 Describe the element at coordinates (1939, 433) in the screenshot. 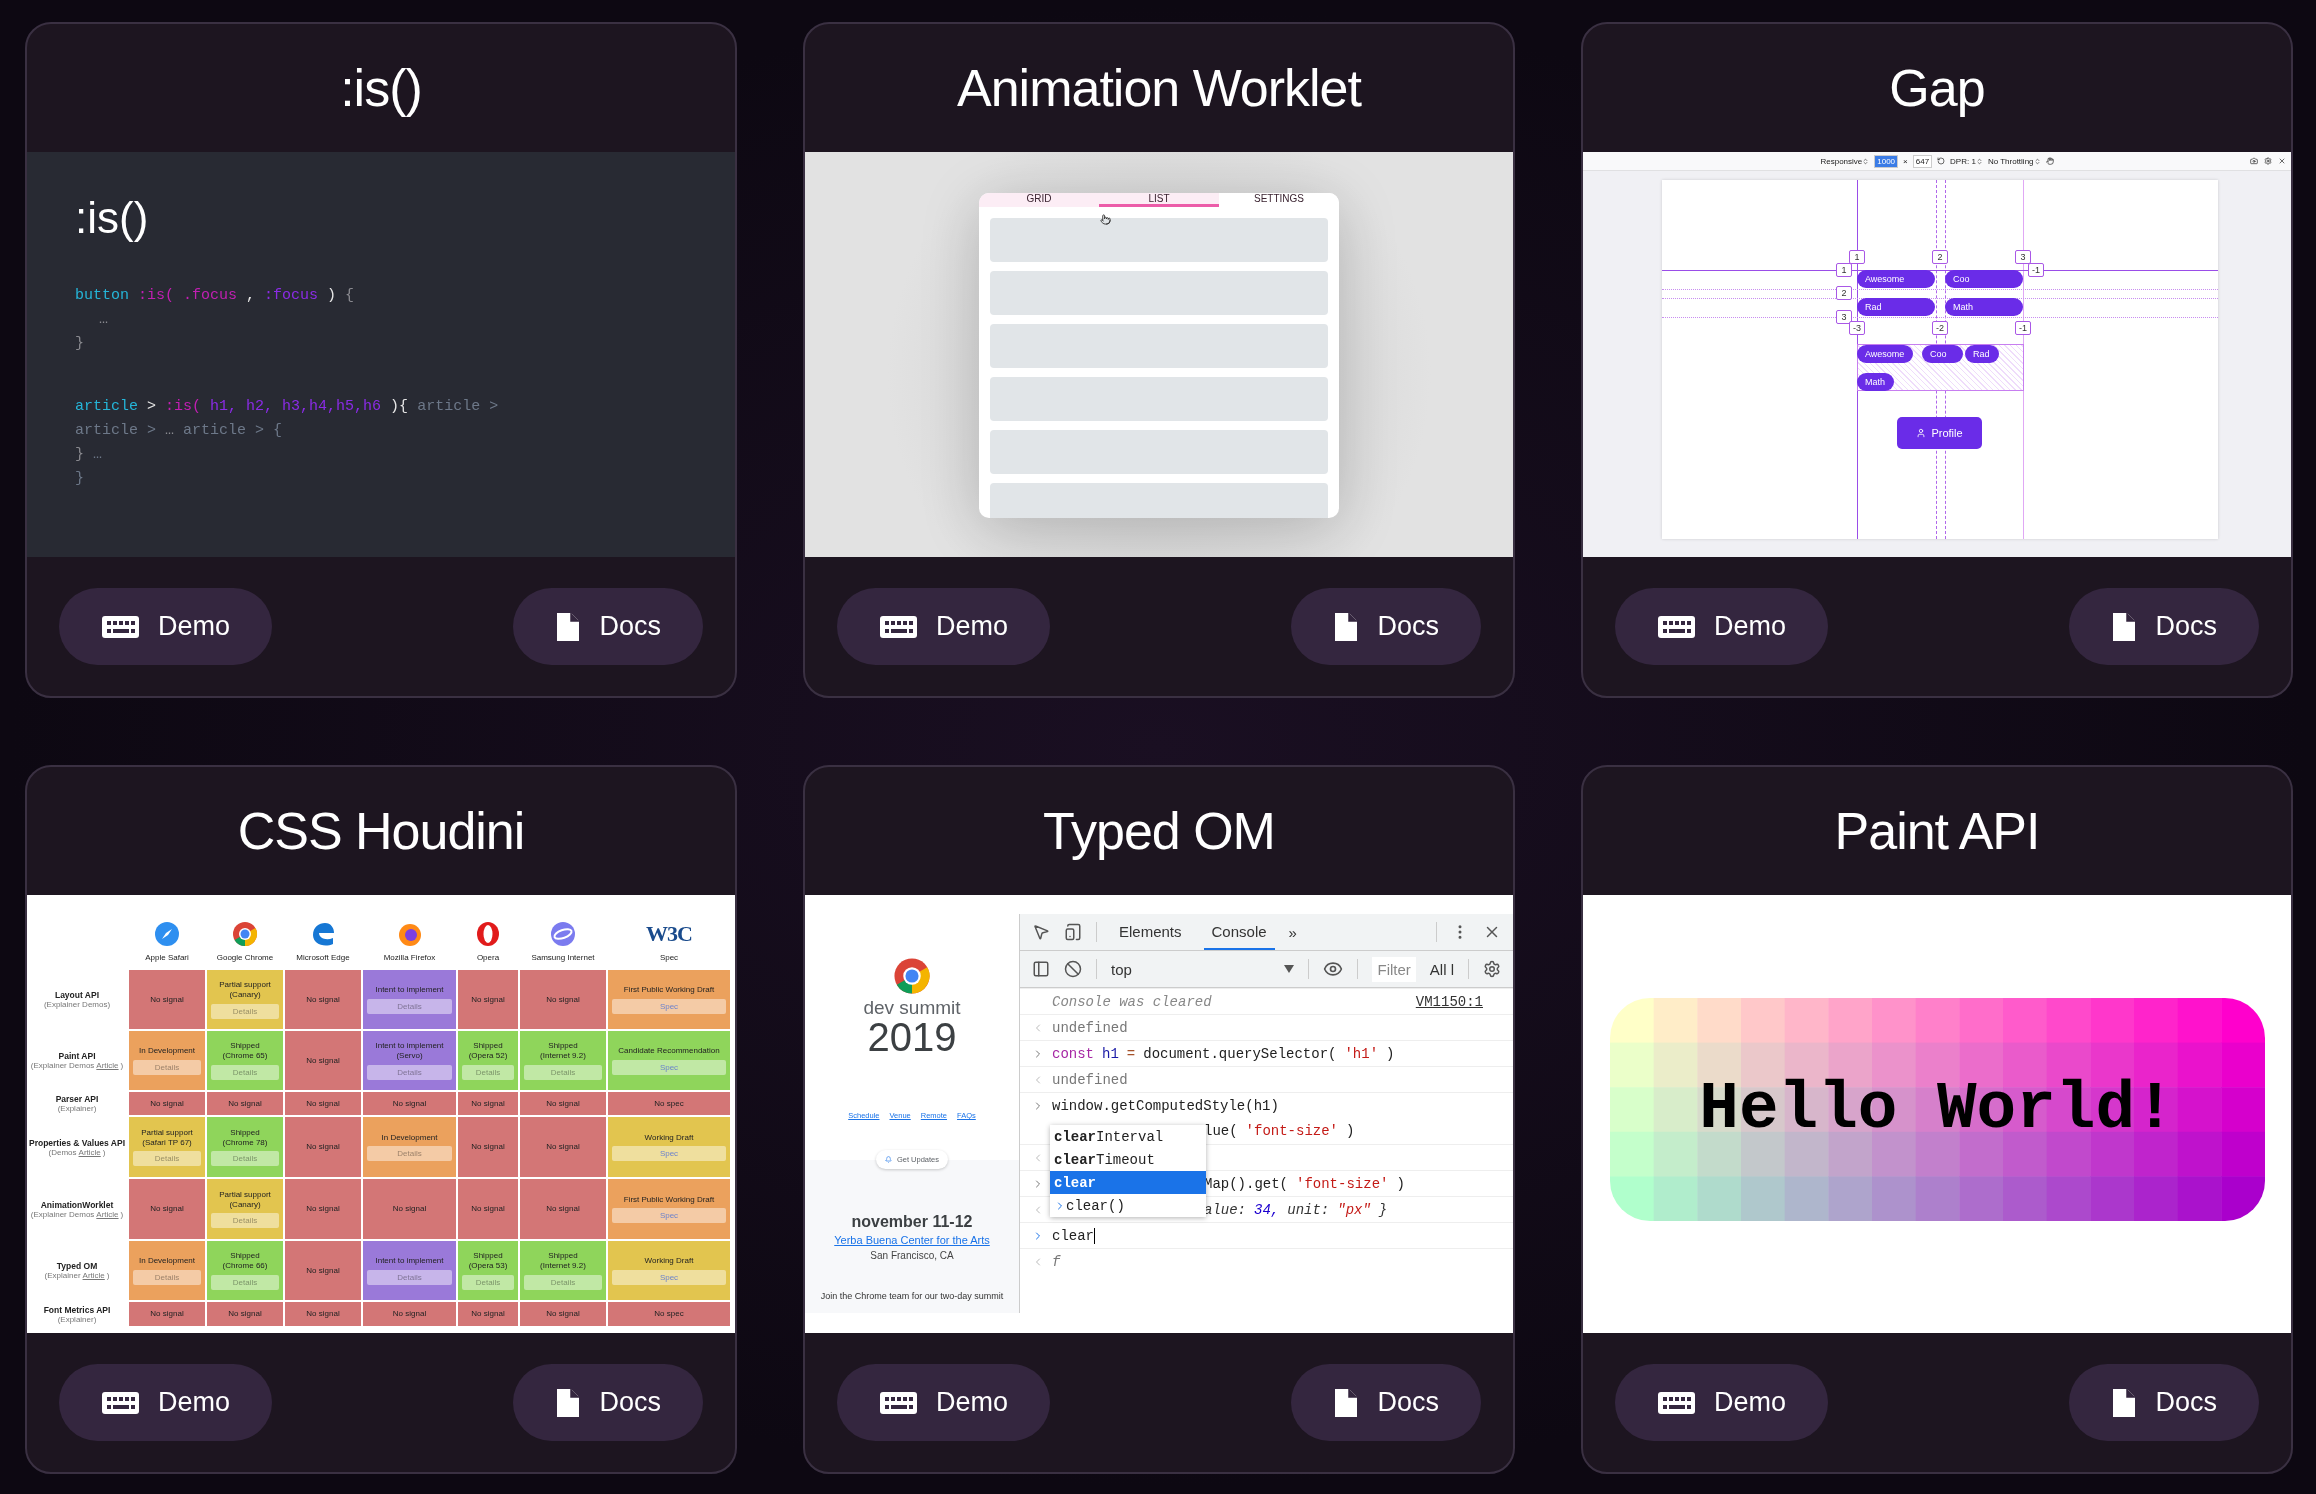

I see `profile-button: Profile` at that location.